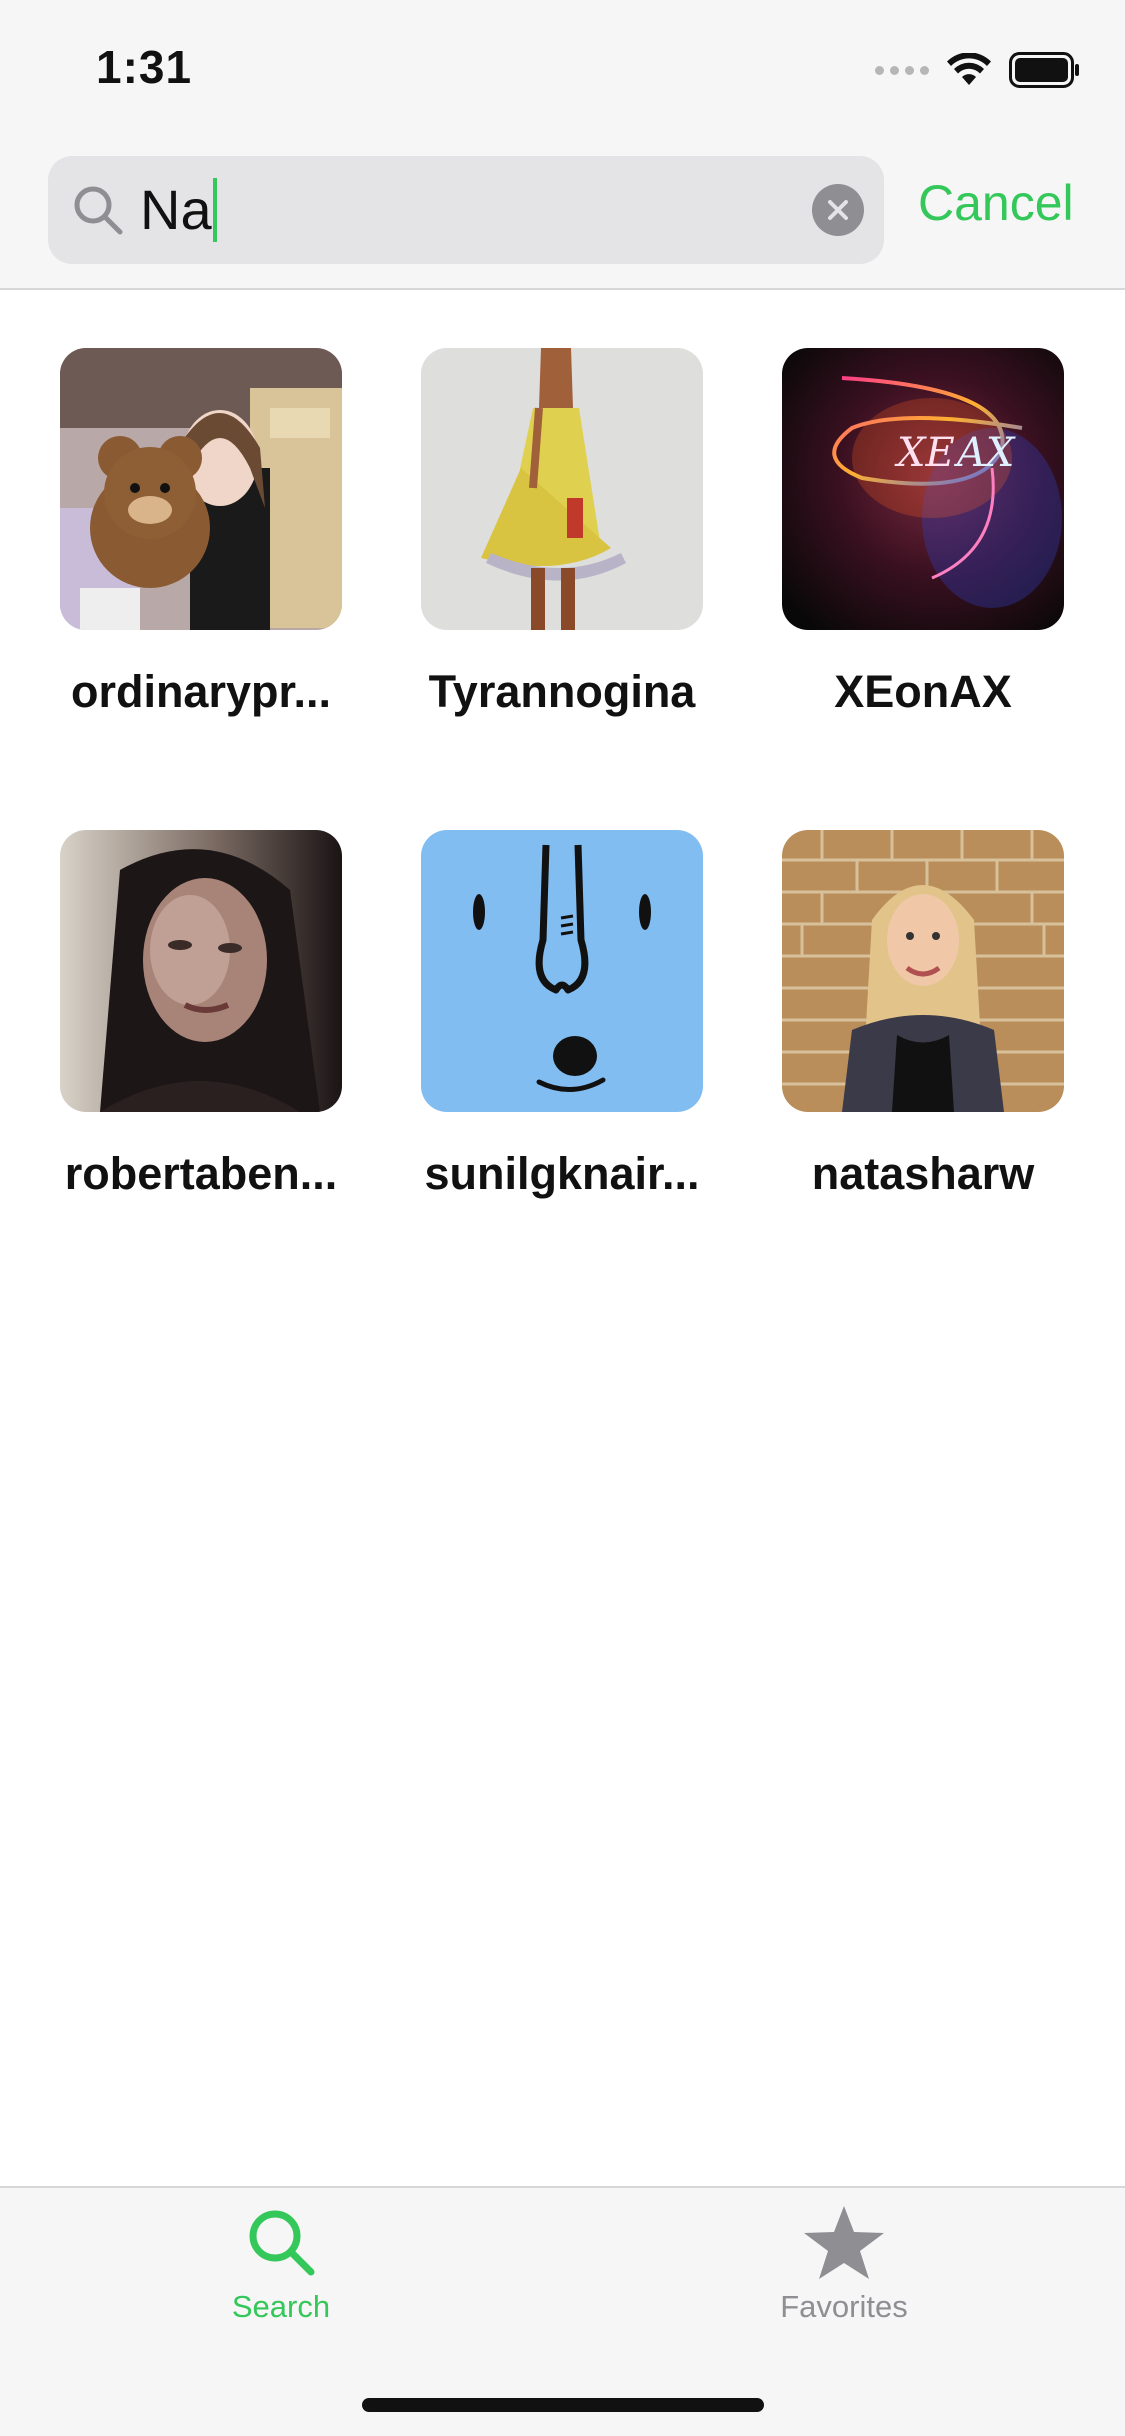 This screenshot has height=2436, width=1125. Describe the element at coordinates (144, 67) in the screenshot. I see `status-time: 1:31` at that location.